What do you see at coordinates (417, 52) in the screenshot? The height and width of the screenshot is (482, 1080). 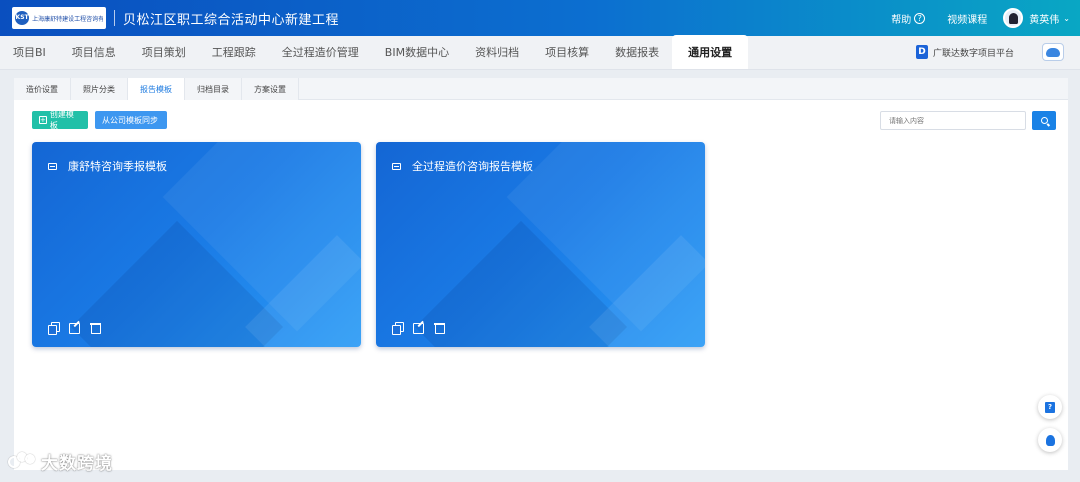 I see `nav-item-bim-data-center: BIM数据中心` at bounding box center [417, 52].